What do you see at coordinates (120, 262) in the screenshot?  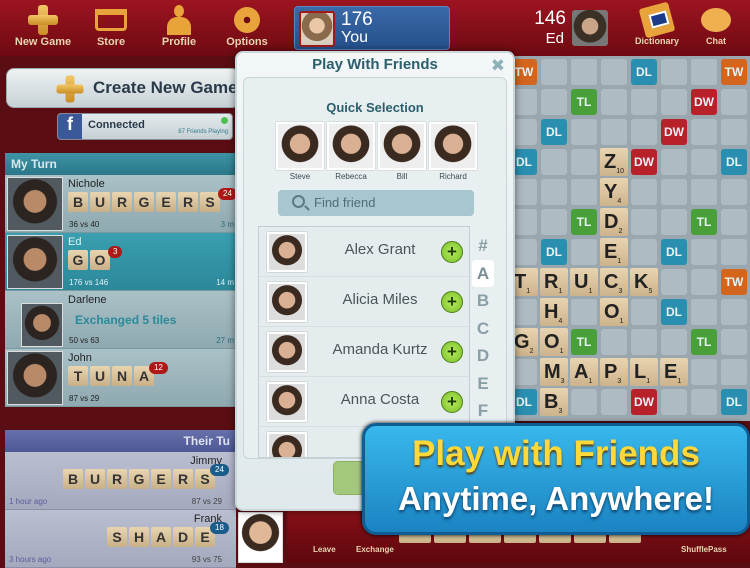 I see `game-row: Ed GO 3 176 vs 146 14 m` at bounding box center [120, 262].